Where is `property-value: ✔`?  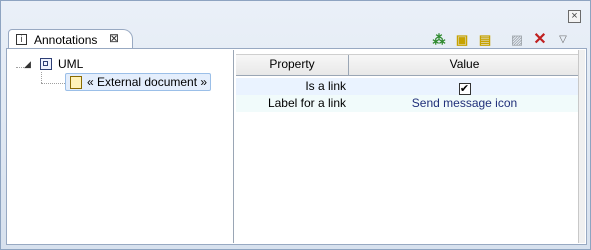 property-value: ✔ is located at coordinates (464, 86).